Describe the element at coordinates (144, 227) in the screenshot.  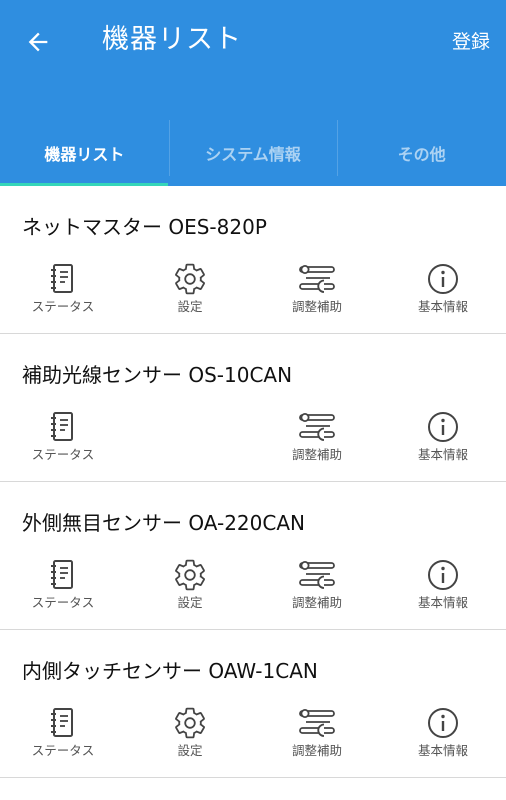
I see `device-name: ネットマスター OES-820P` at that location.